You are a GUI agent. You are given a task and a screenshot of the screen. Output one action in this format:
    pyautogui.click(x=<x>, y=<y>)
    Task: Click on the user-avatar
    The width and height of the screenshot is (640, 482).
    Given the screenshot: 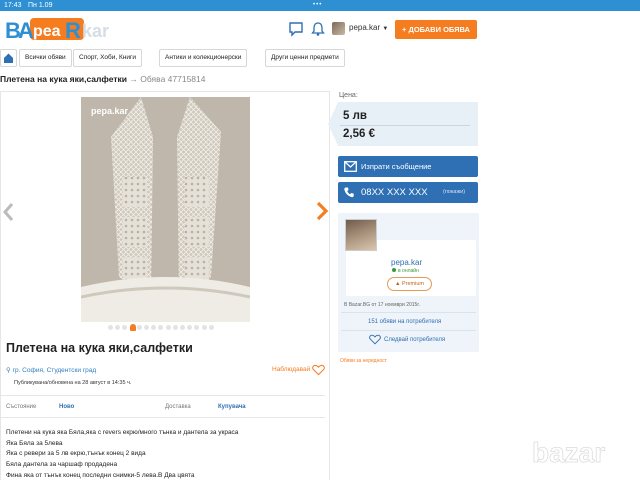 What is the action you would take?
    pyautogui.click(x=338, y=28)
    